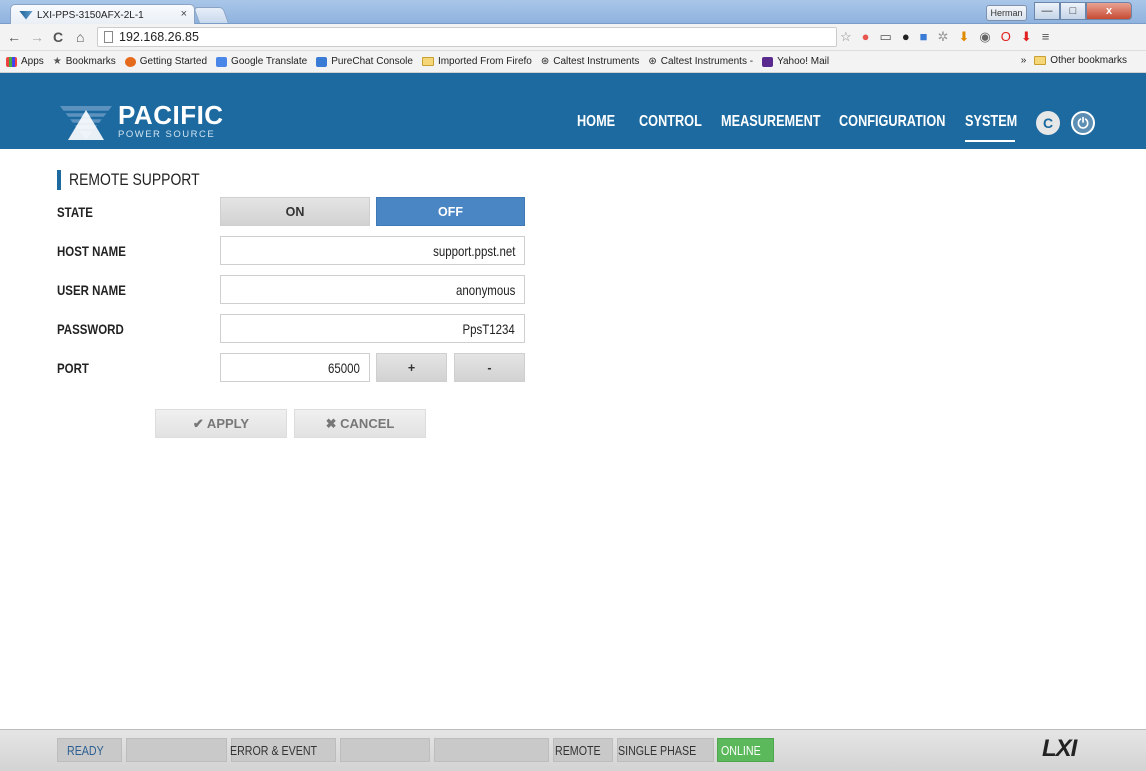 The height and width of the screenshot is (771, 1146). What do you see at coordinates (25, 61) in the screenshot?
I see `bookmark-apps: Apps` at bounding box center [25, 61].